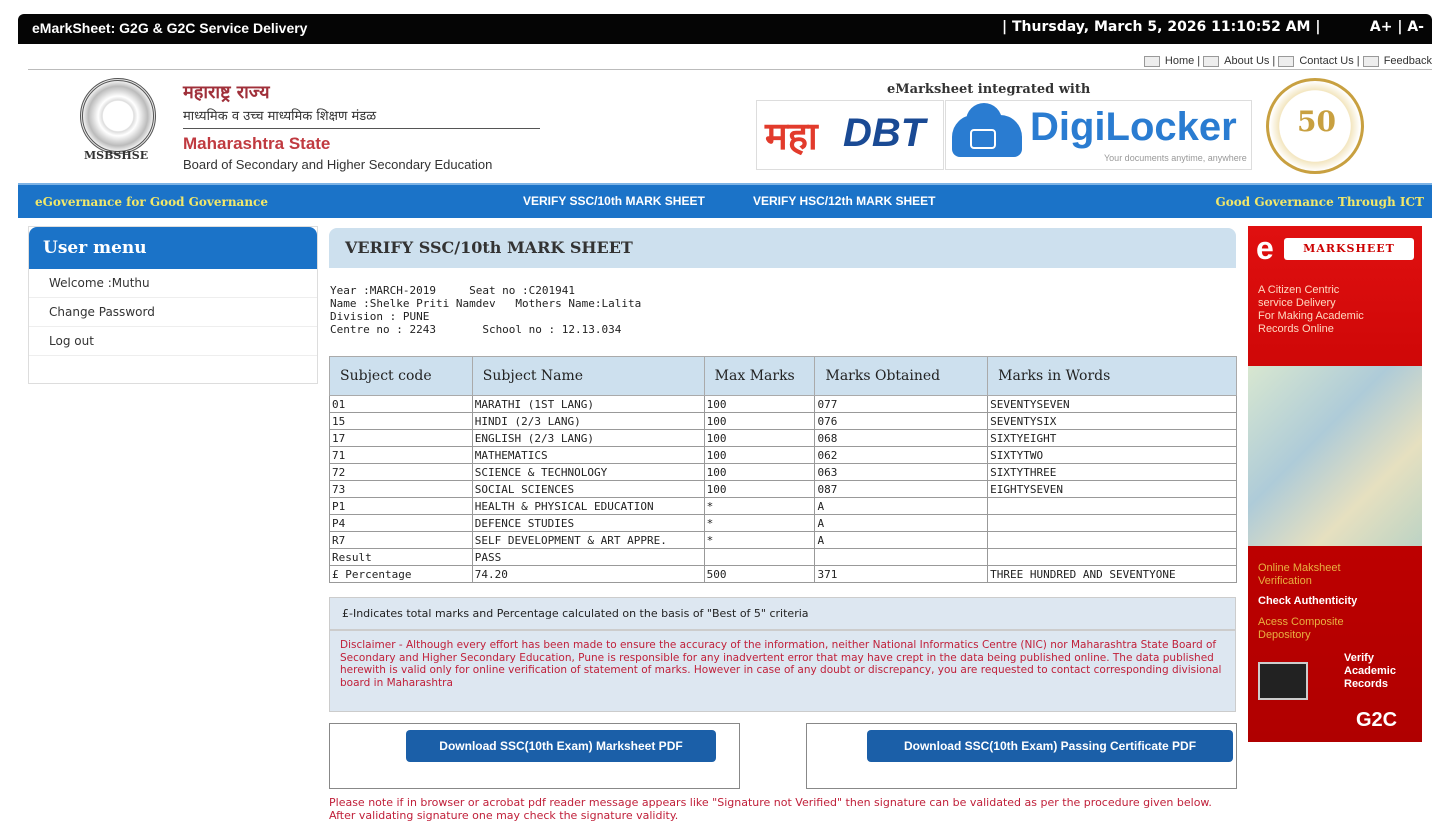 This screenshot has height=828, width=1449. What do you see at coordinates (401, 540) in the screenshot?
I see `cell: R7` at bounding box center [401, 540].